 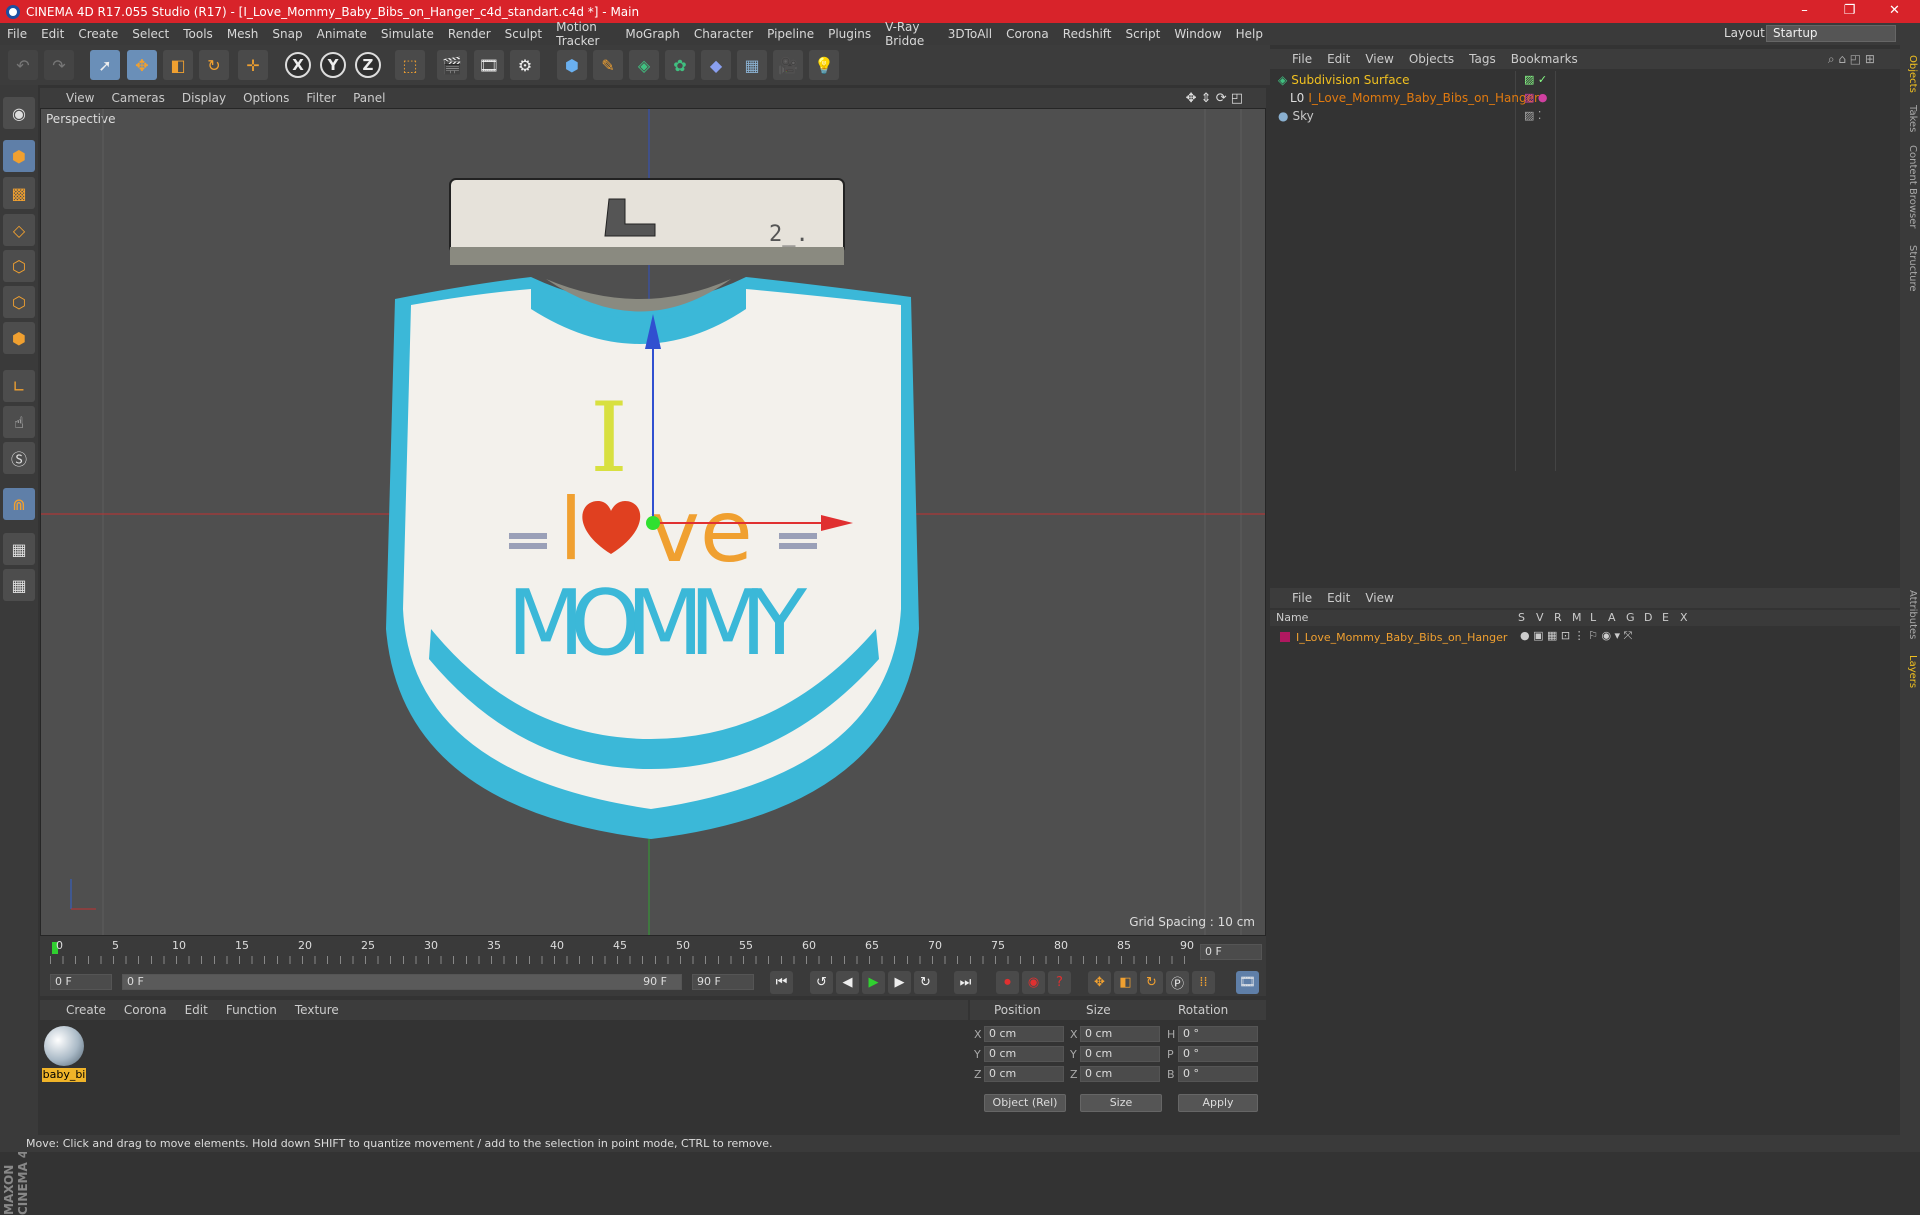 I want to click on spline-pen-icon: ✎, so click(x=608, y=65).